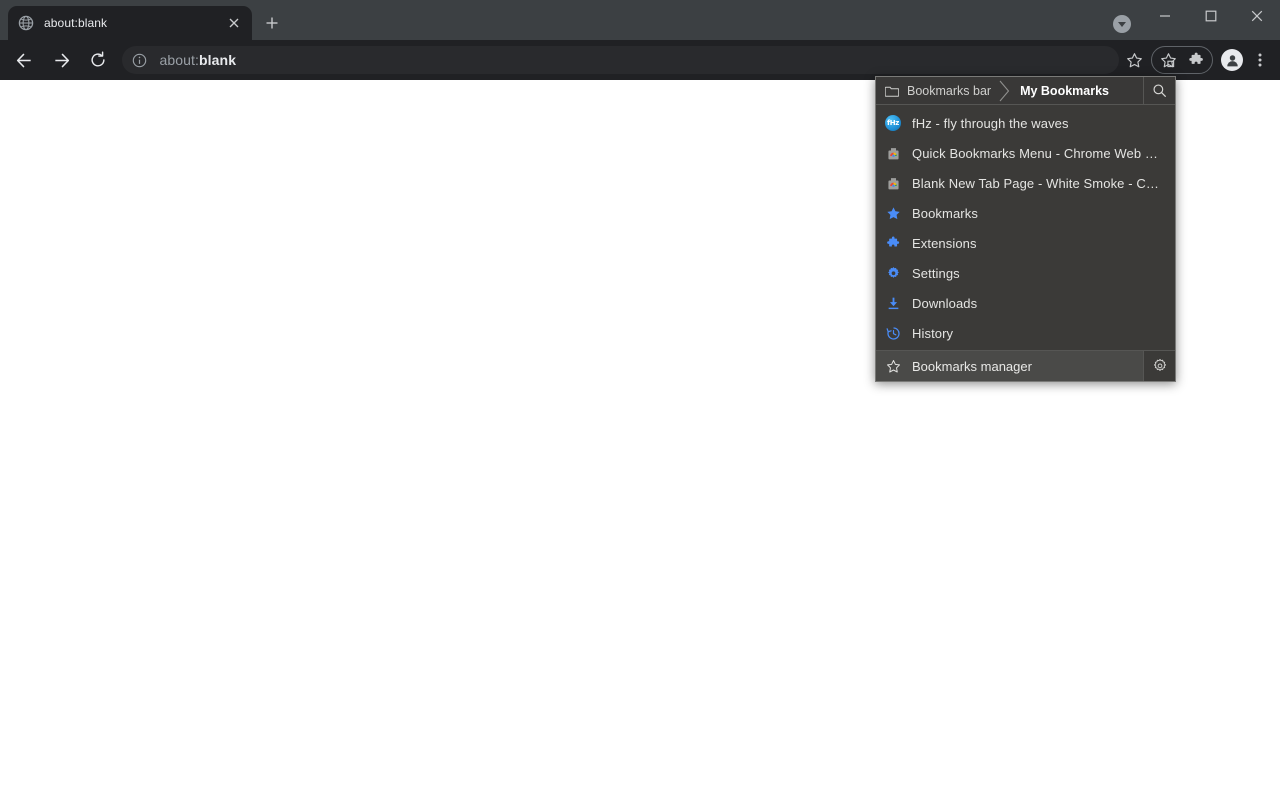  I want to click on reload-icon, so click(98, 59).